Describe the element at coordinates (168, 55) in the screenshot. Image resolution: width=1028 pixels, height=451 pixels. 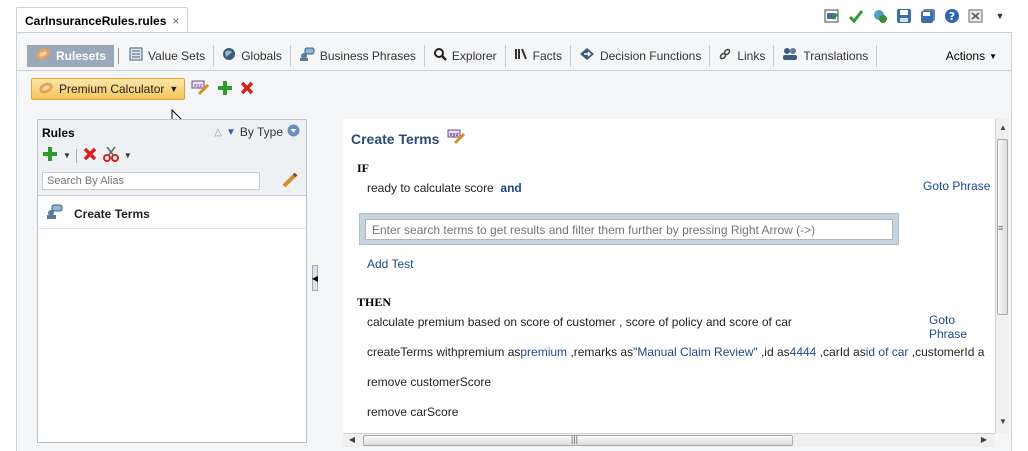
I see `tab-value-sets: Value Sets` at that location.